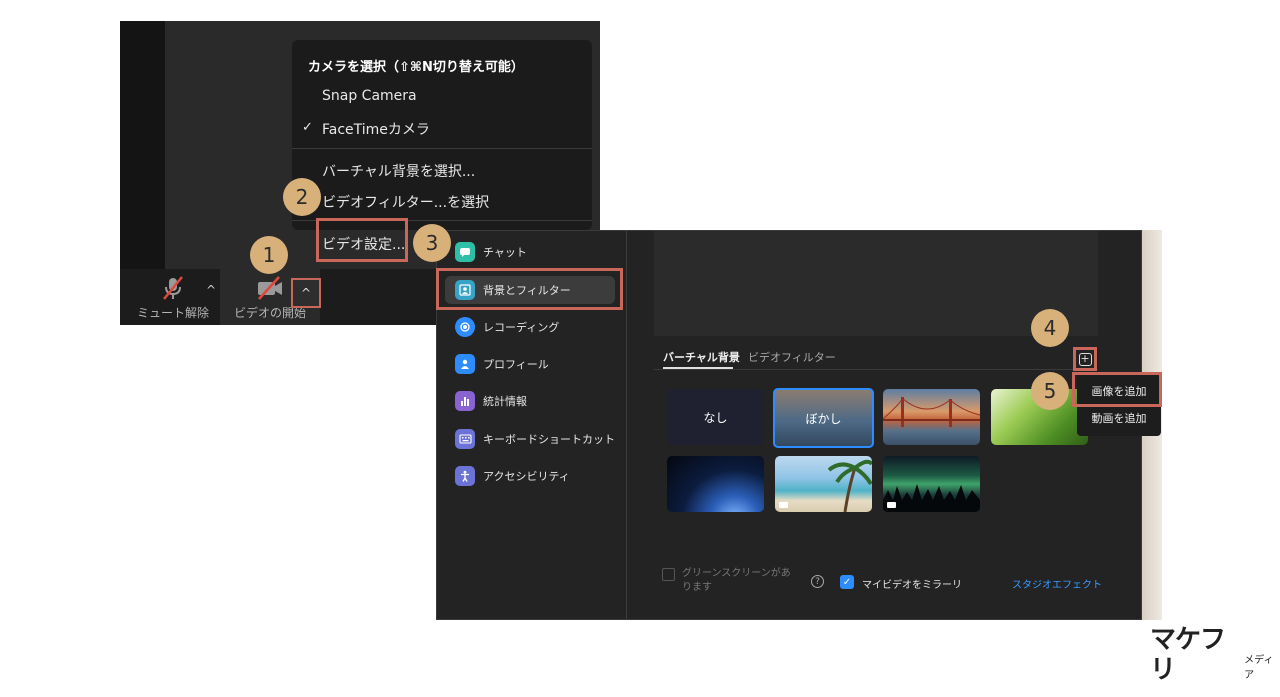 This screenshot has height=697, width=1280. I want to click on sidebar-item-label: 統計情報, so click(505, 401).